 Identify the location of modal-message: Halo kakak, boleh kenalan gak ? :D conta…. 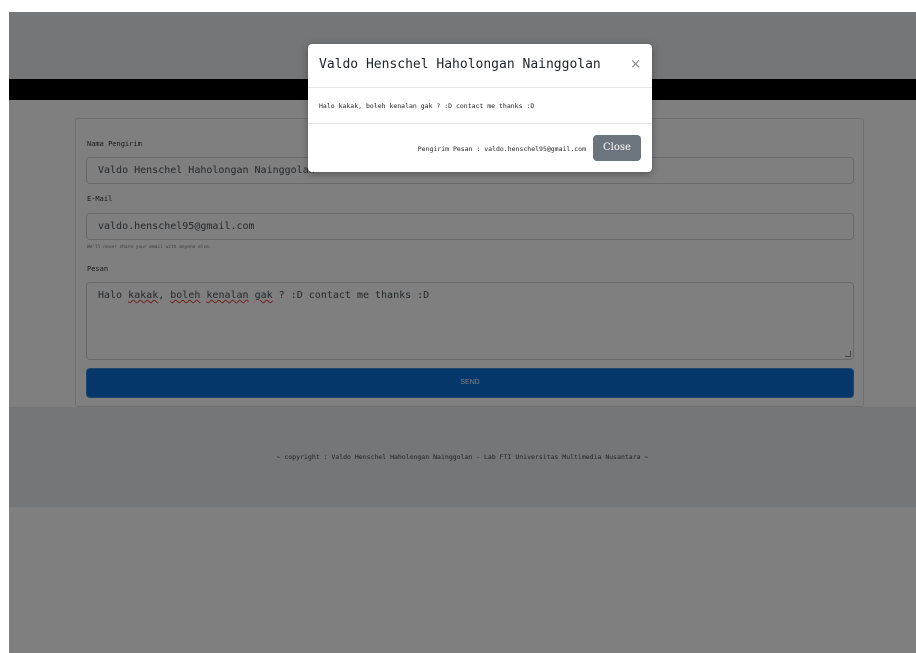
(427, 106).